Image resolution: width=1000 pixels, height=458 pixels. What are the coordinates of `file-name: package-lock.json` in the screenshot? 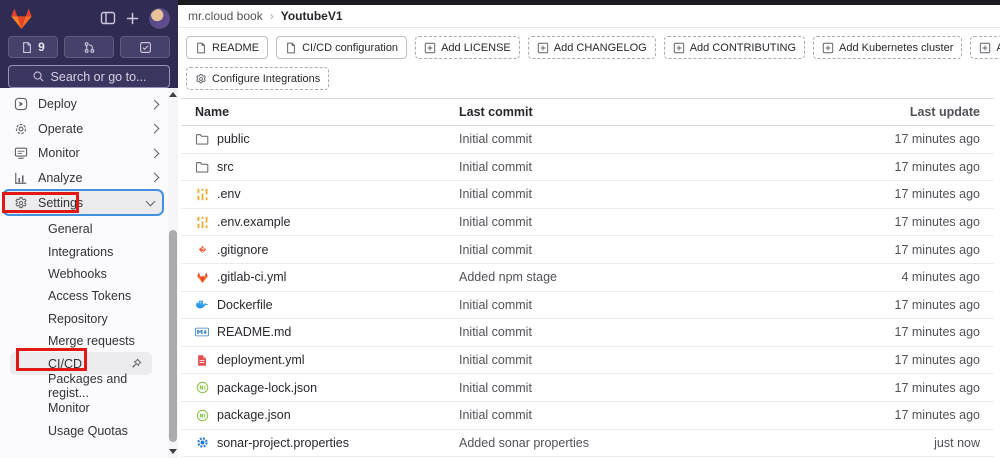 It's located at (267, 388).